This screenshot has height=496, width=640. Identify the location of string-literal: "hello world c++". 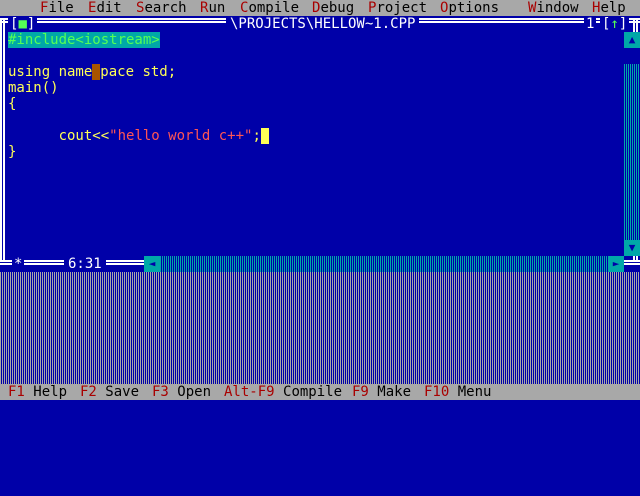
(181, 136).